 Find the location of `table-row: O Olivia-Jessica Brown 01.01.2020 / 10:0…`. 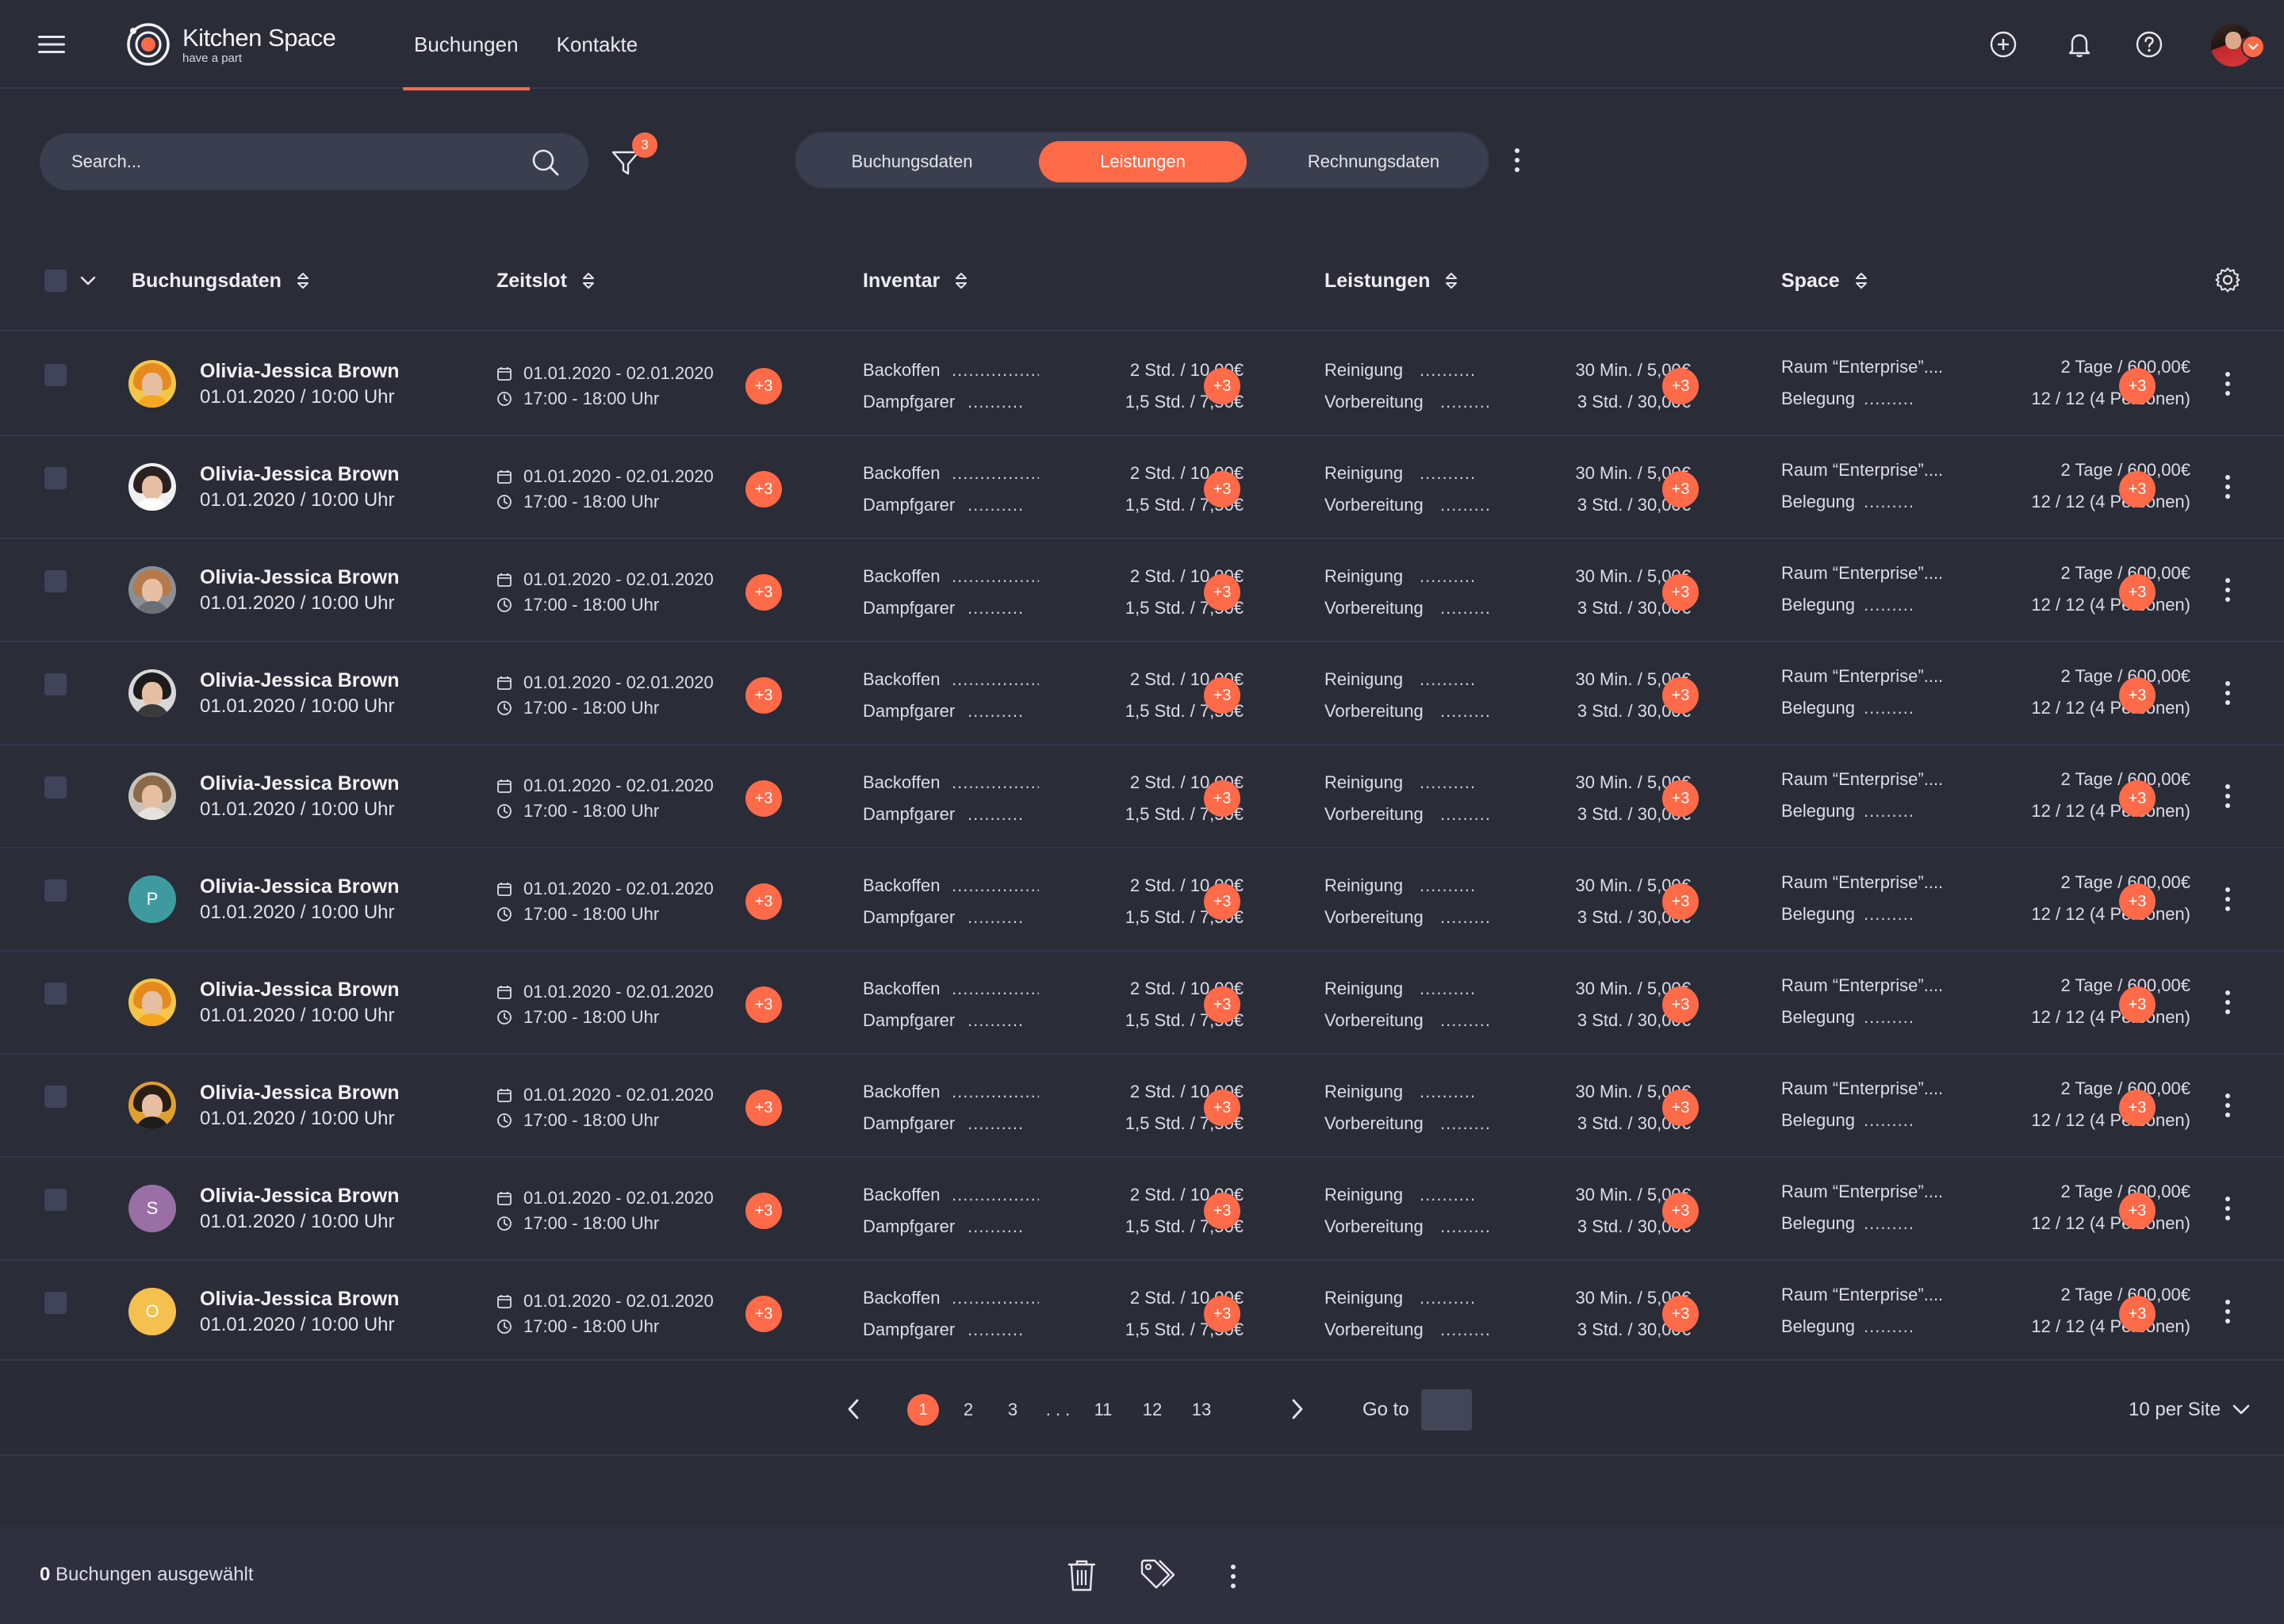

table-row: O Olivia-Jessica Brown 01.01.2020 / 10:0… is located at coordinates (1142, 1312).